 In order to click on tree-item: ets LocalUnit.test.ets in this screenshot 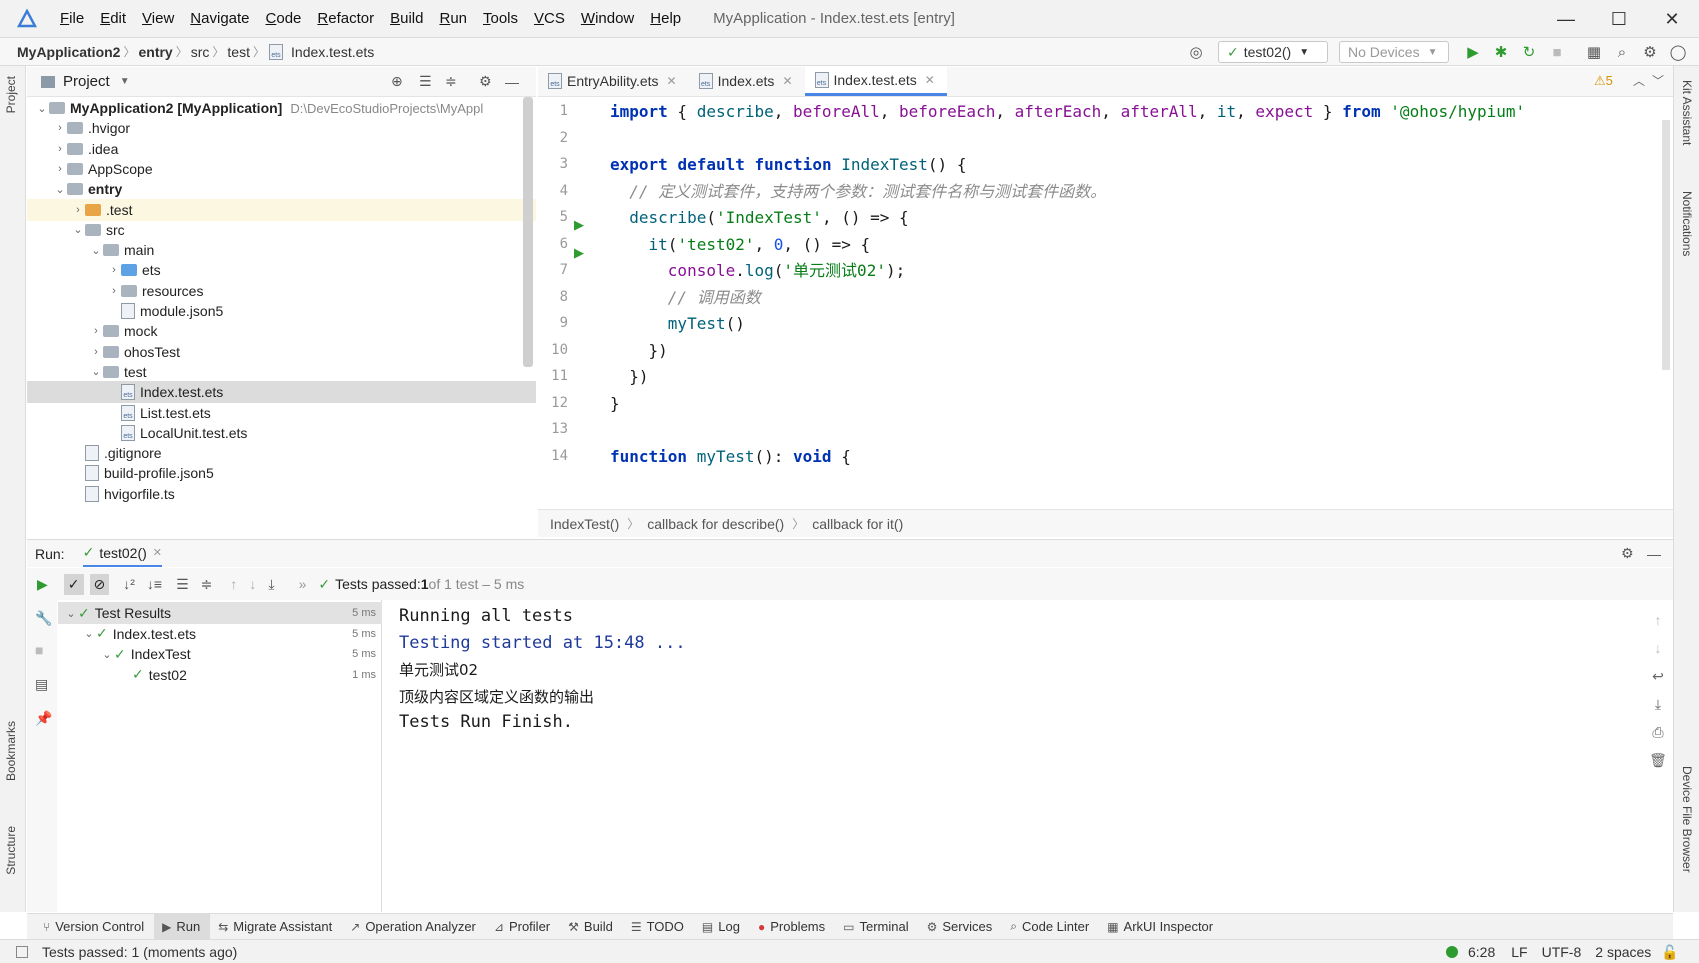, I will do `click(281, 433)`.